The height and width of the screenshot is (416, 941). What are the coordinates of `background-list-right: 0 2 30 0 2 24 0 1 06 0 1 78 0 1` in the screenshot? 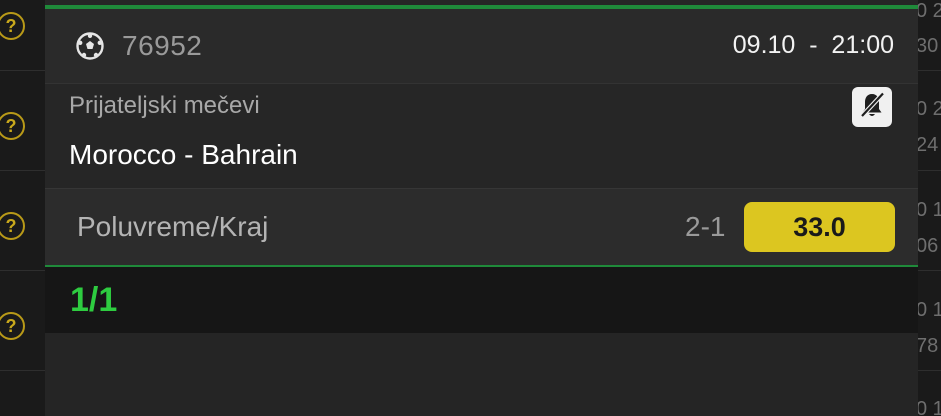 It's located at (929, 208).